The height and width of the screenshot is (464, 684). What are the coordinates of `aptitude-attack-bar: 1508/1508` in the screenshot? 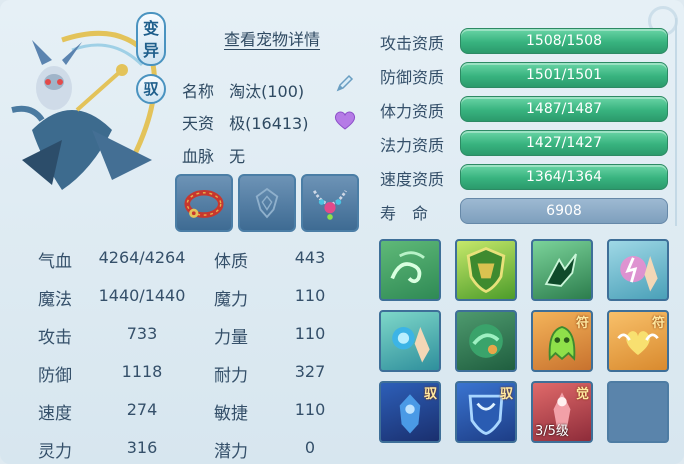 It's located at (564, 41).